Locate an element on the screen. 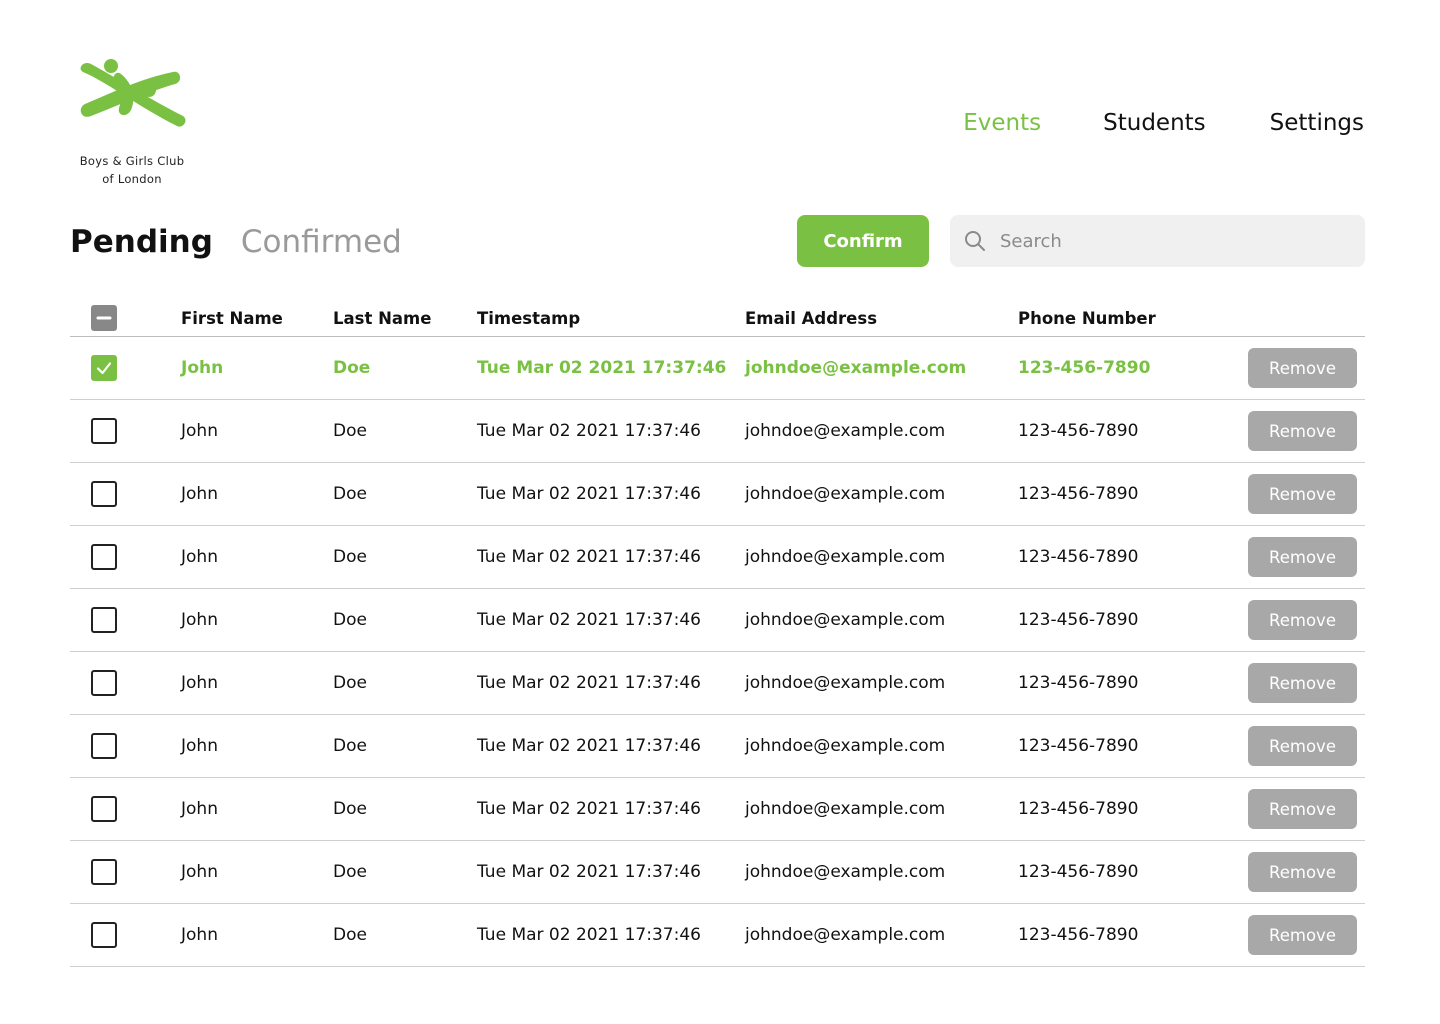 The height and width of the screenshot is (1024, 1440). status-tabs: Pending Confirmed is located at coordinates (250, 242).